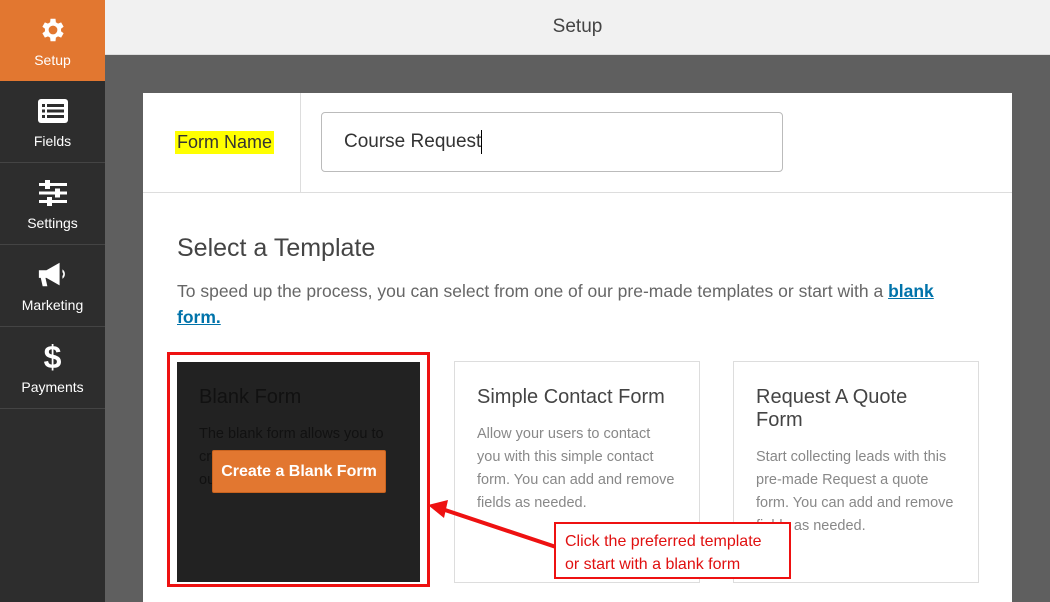 The image size is (1050, 602). I want to click on sliders-icon, so click(53, 193).